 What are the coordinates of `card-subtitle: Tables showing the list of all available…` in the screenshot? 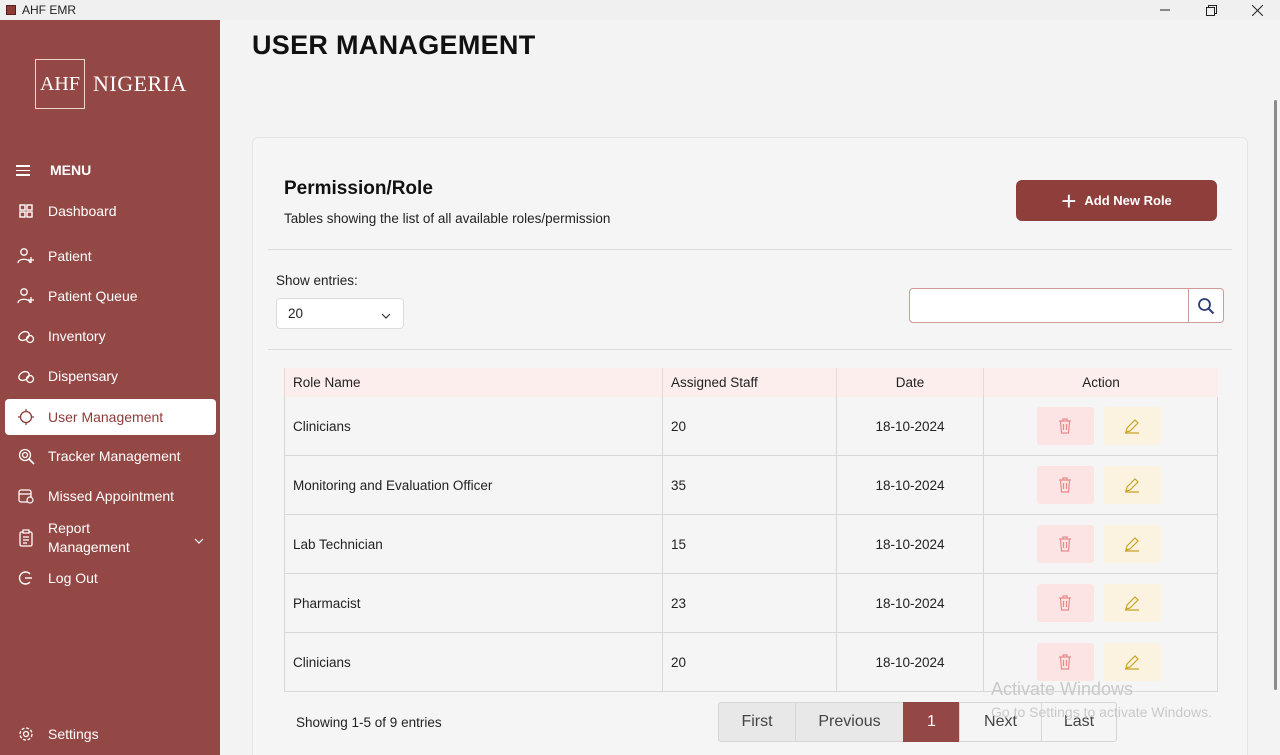 It's located at (447, 218).